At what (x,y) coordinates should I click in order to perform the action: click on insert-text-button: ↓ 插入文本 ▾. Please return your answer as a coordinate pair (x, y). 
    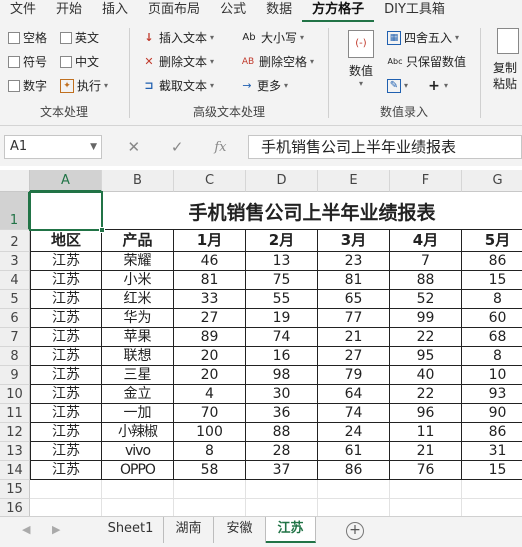
    Looking at the image, I should click on (178, 38).